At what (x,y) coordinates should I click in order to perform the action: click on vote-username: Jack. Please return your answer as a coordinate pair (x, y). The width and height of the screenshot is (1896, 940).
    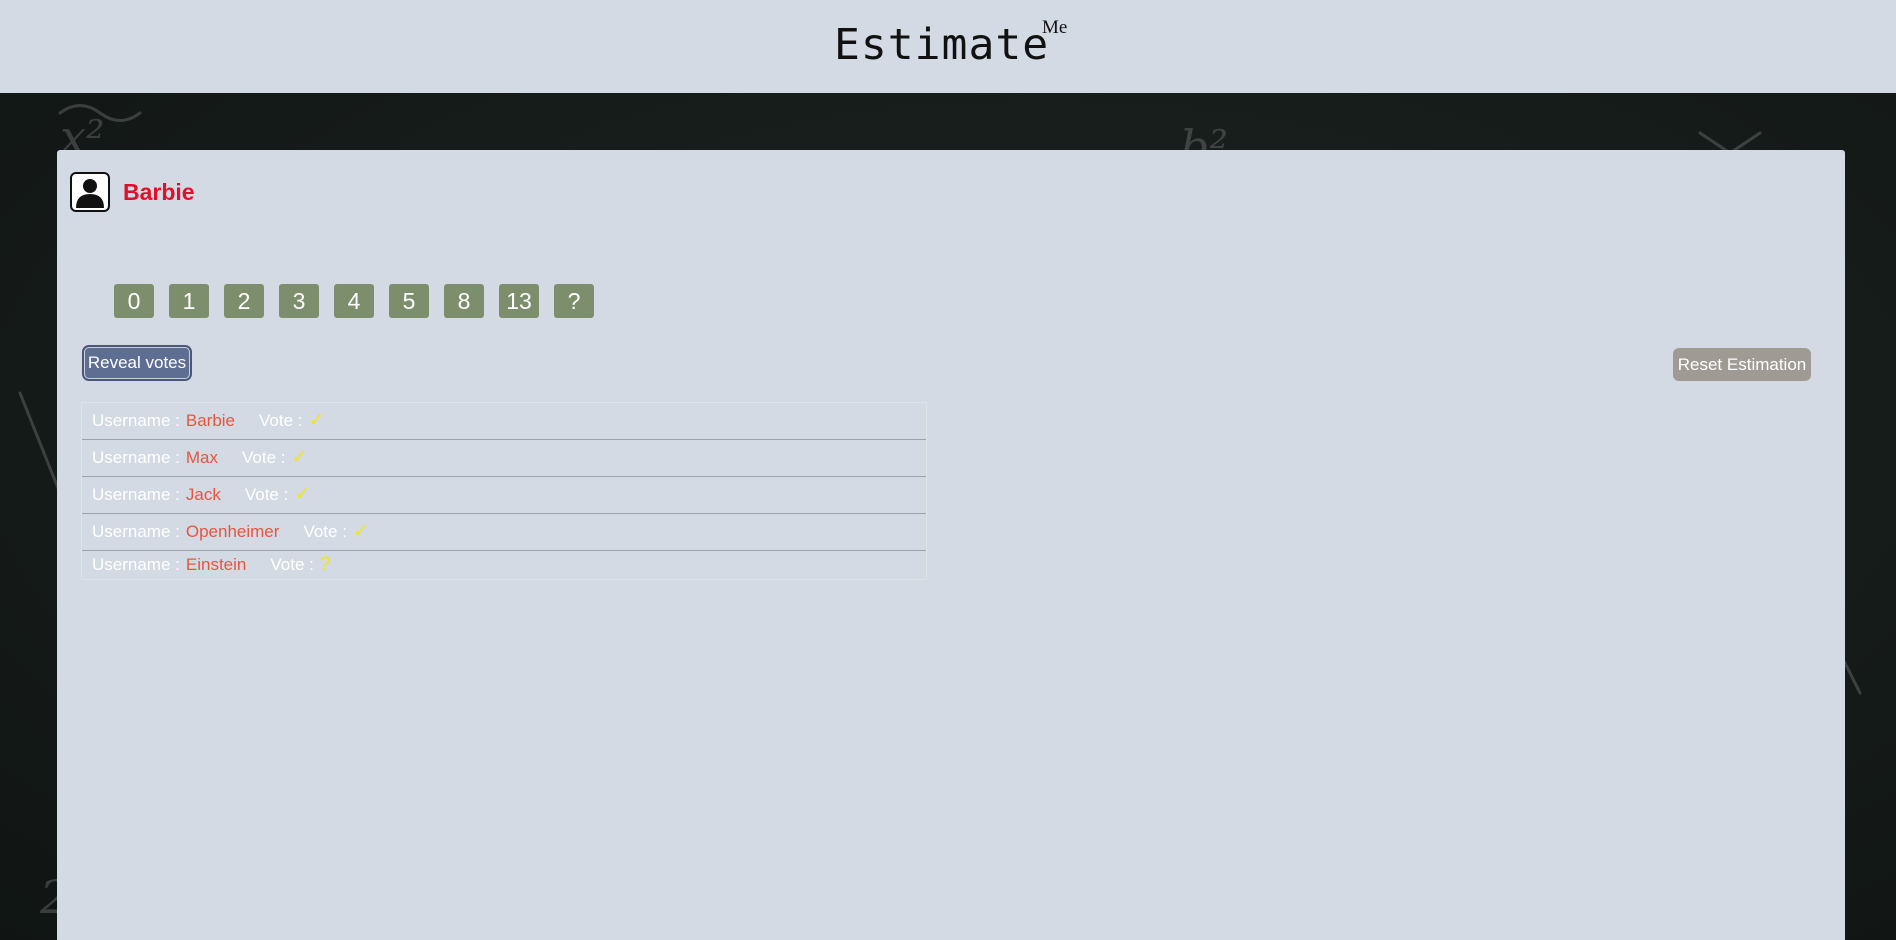
    Looking at the image, I should click on (203, 494).